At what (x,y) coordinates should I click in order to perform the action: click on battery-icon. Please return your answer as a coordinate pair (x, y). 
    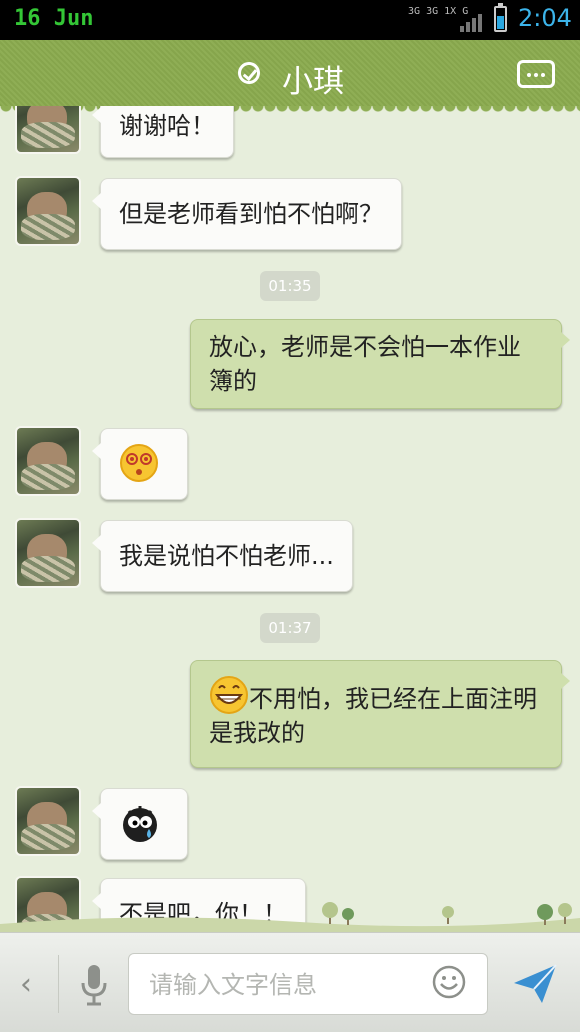
    Looking at the image, I should click on (500, 17).